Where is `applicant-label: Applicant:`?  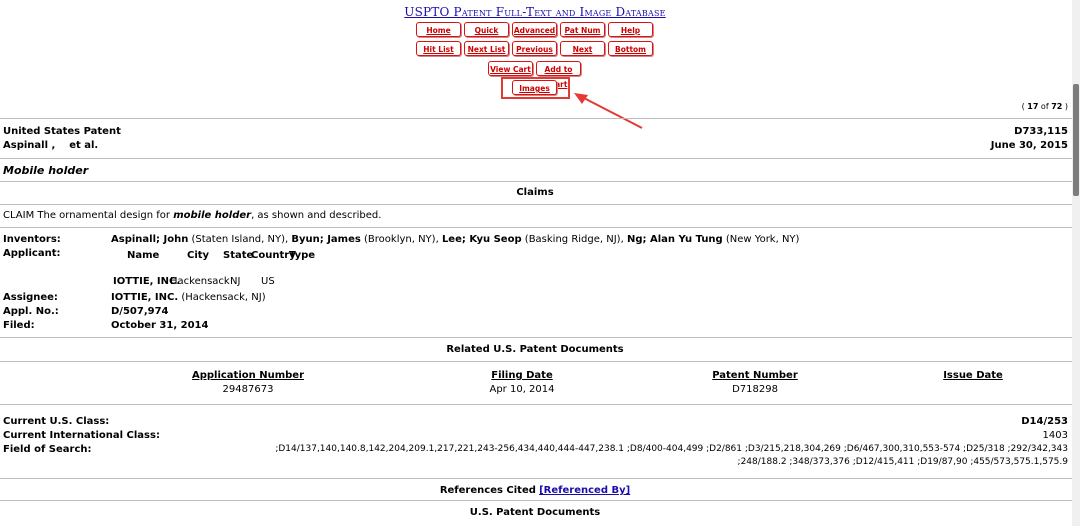
applicant-label: Applicant: is located at coordinates (32, 253).